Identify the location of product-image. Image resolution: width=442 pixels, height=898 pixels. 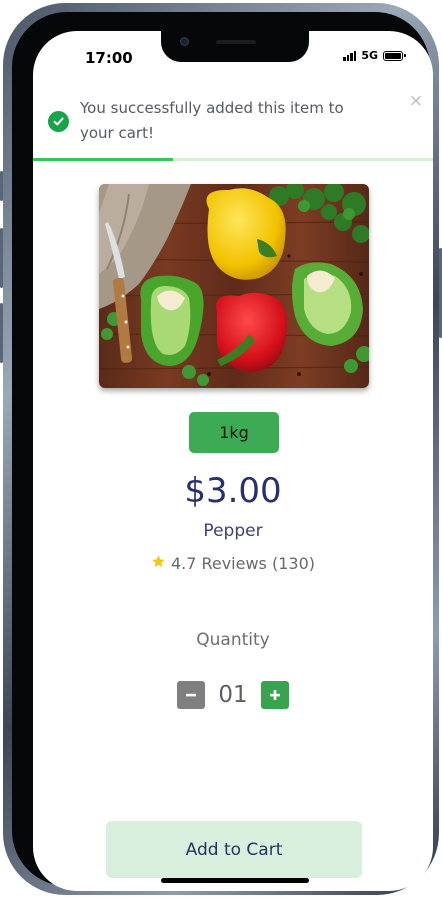
(234, 286).